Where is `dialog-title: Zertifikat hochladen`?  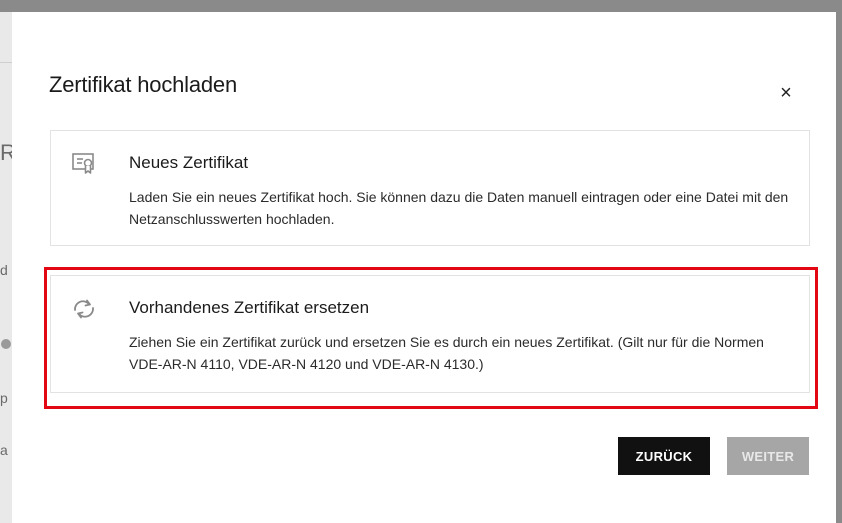
dialog-title: Zertifikat hochladen is located at coordinates (143, 84).